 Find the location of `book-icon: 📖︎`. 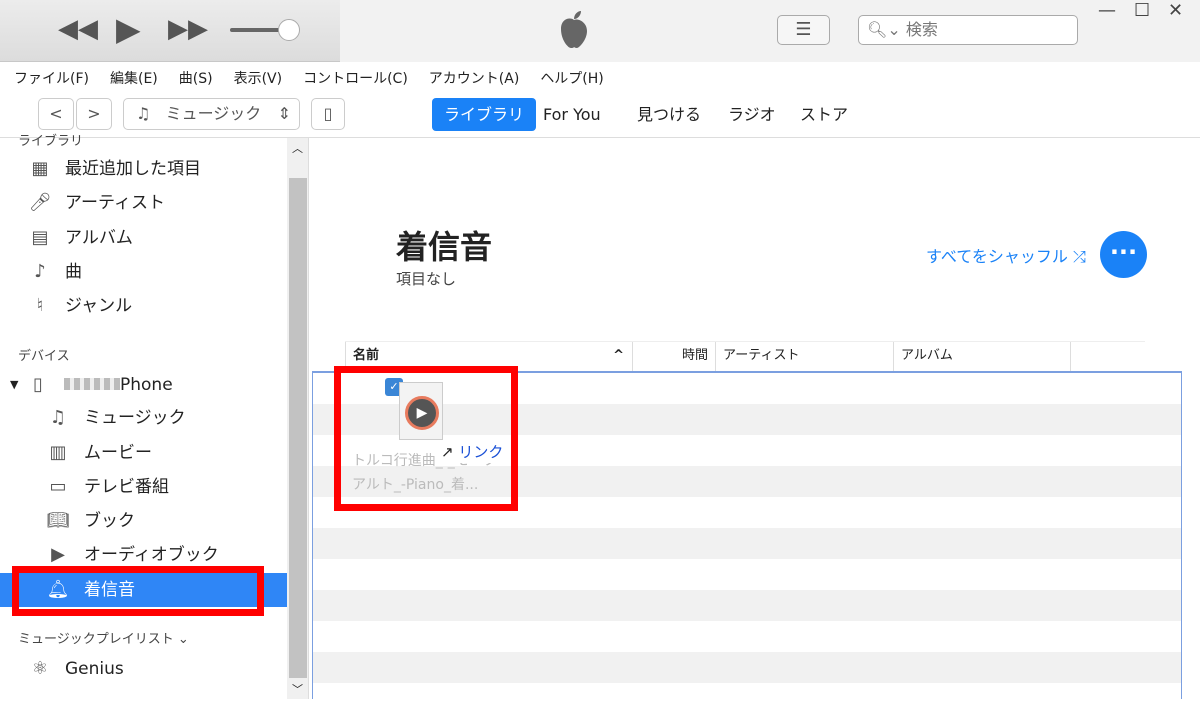

book-icon: 📖︎ is located at coordinates (58, 520).